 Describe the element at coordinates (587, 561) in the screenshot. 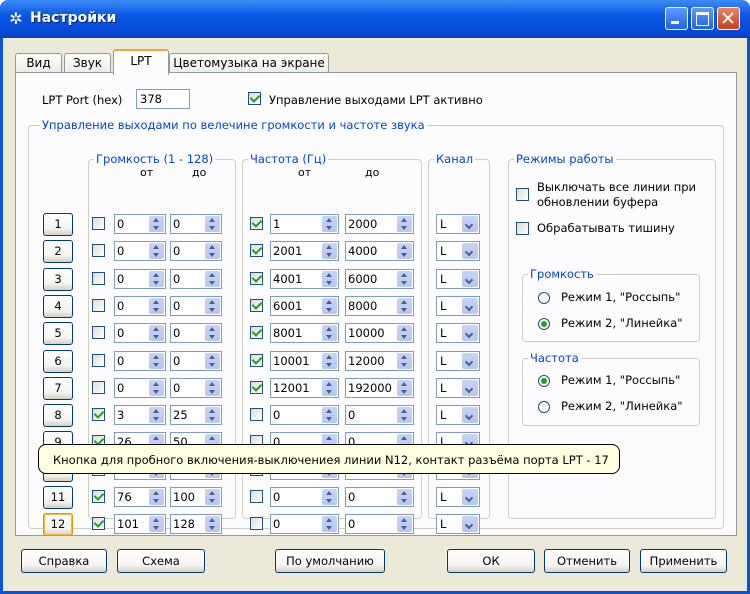

I see `cancel-button: Отменить` at that location.